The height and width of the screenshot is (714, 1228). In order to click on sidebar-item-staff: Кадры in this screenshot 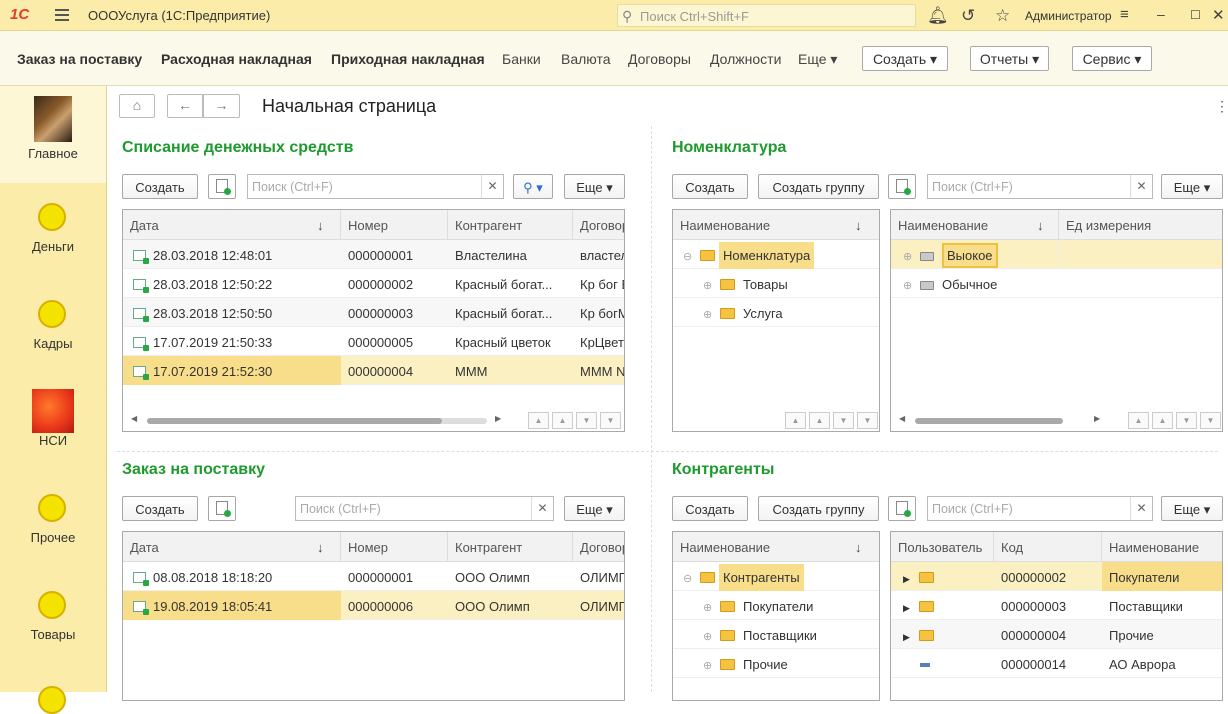, I will do `click(53, 328)`.